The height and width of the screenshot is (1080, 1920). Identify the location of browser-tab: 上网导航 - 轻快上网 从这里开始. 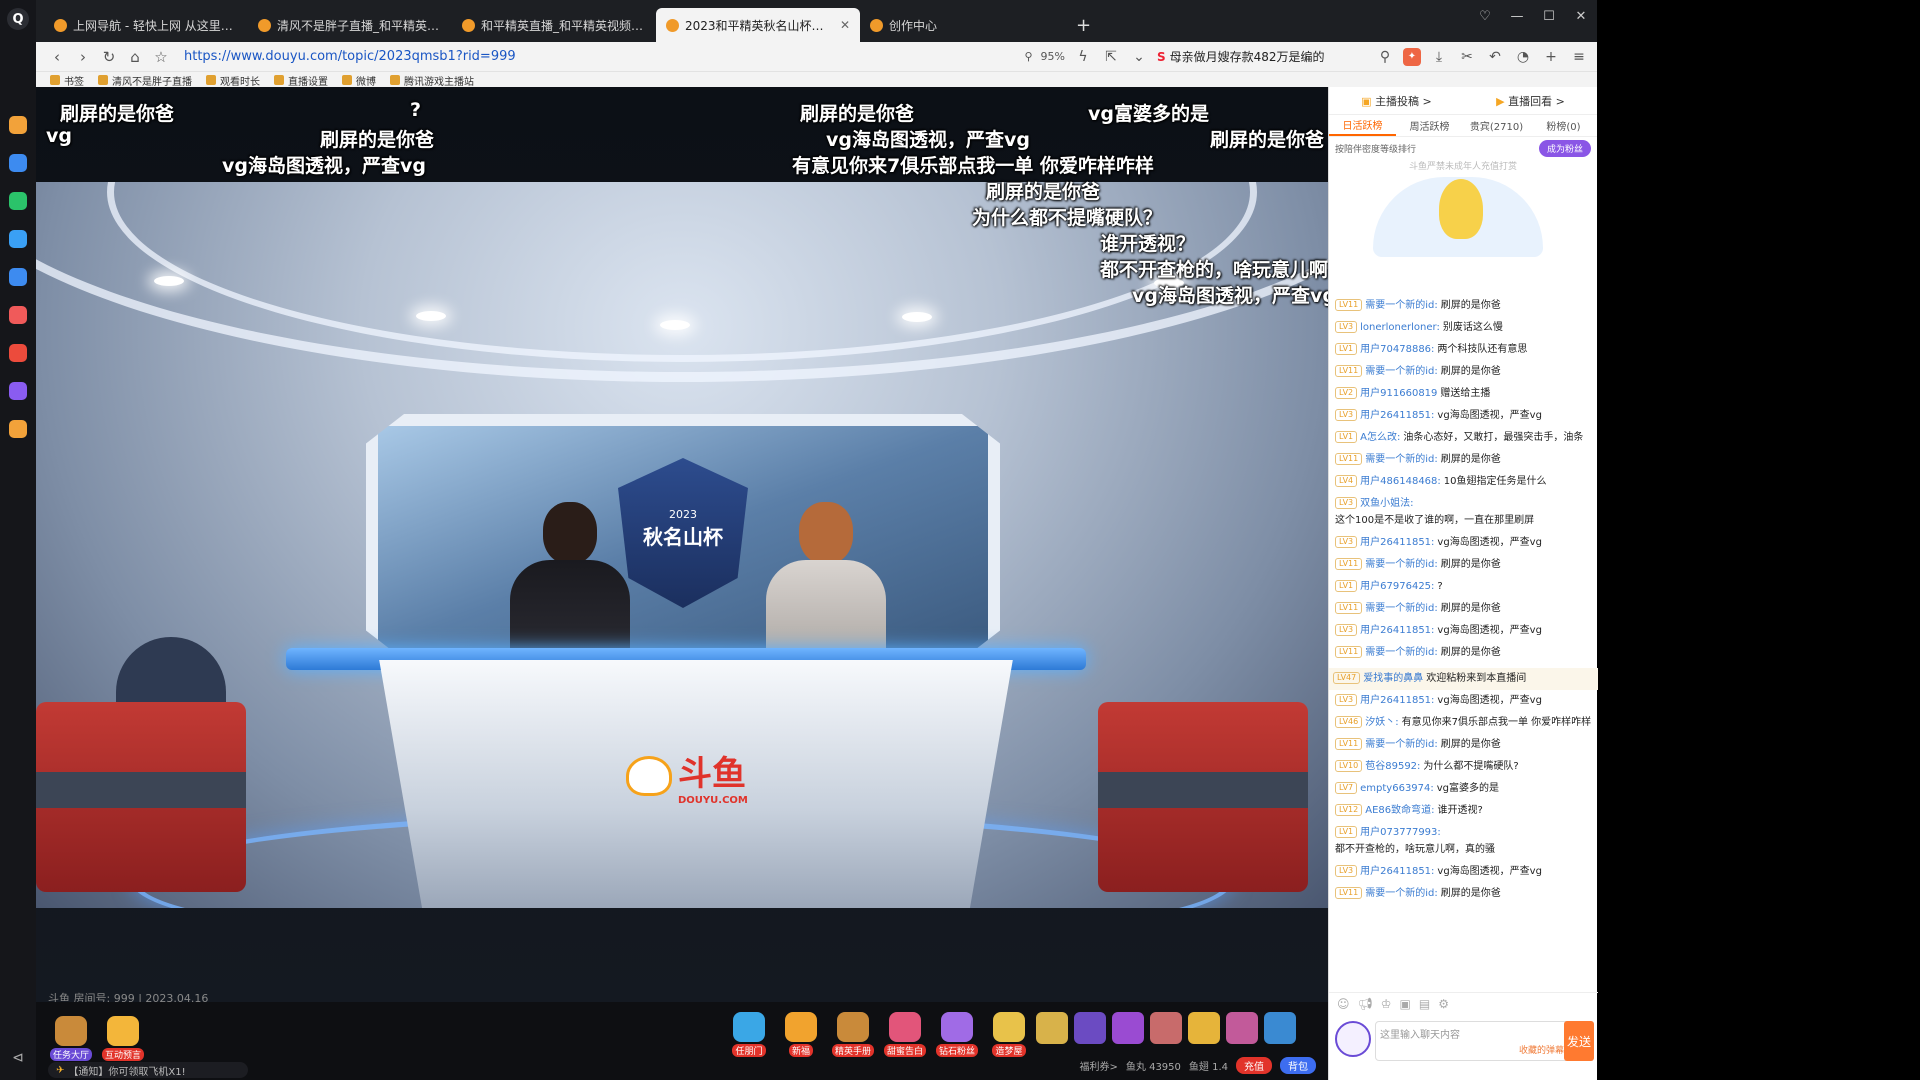
(146, 25).